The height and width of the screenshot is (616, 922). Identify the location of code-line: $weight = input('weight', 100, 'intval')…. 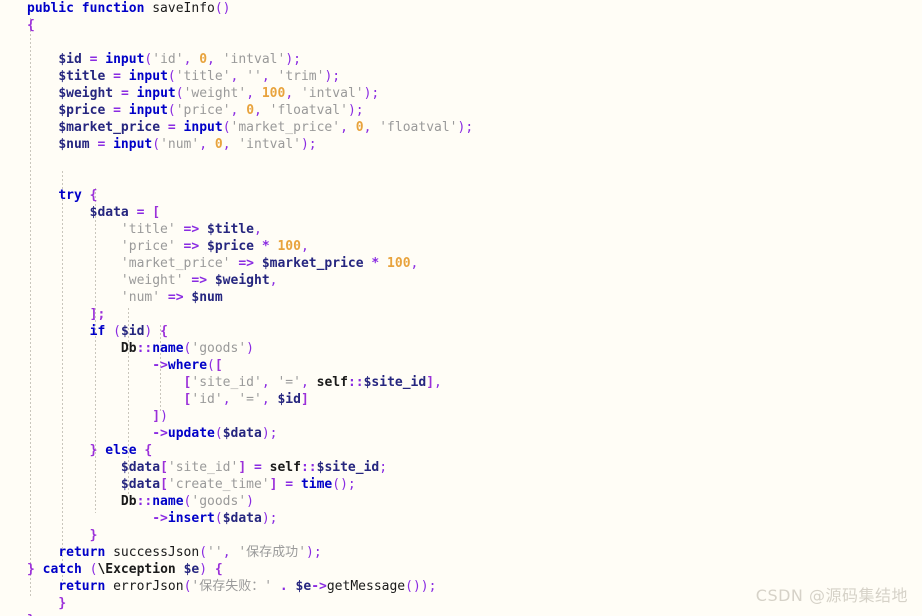
(219, 93).